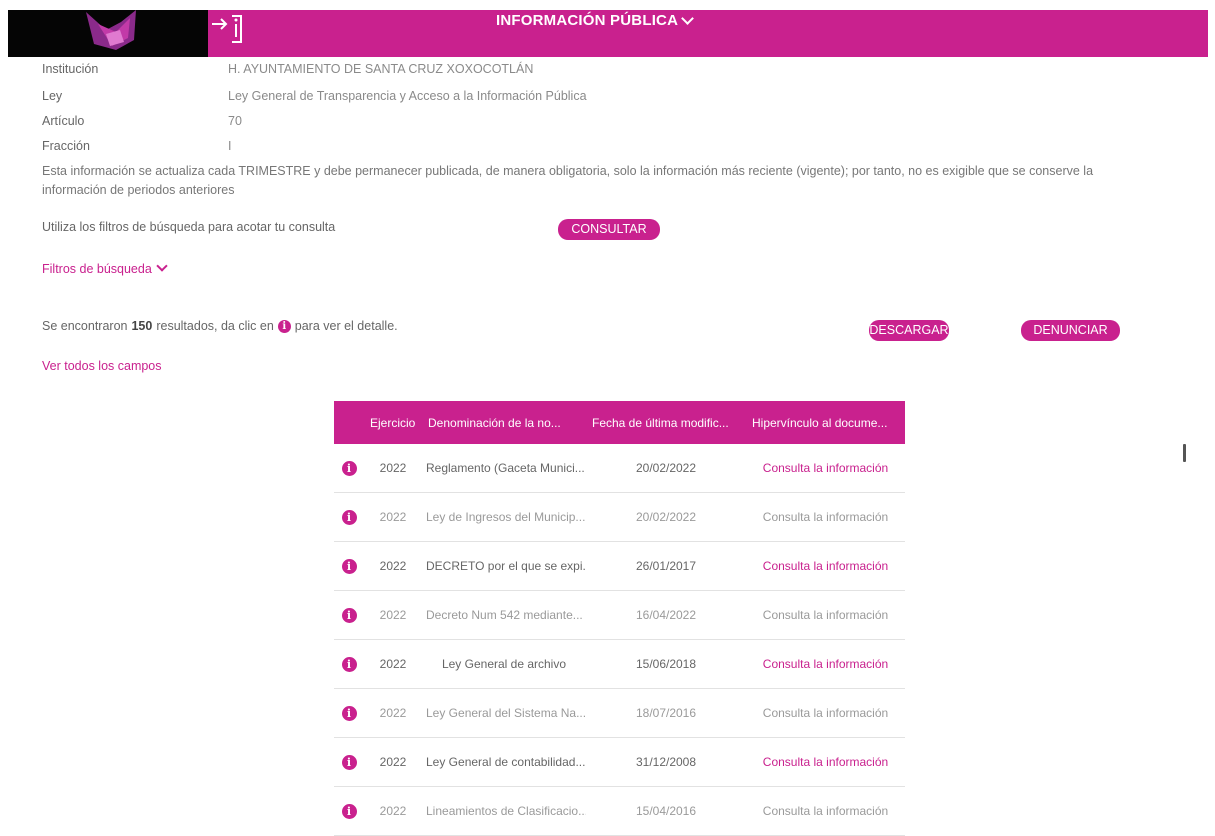  Describe the element at coordinates (85, 326) in the screenshot. I see `results-prefix: Se encontraron` at that location.